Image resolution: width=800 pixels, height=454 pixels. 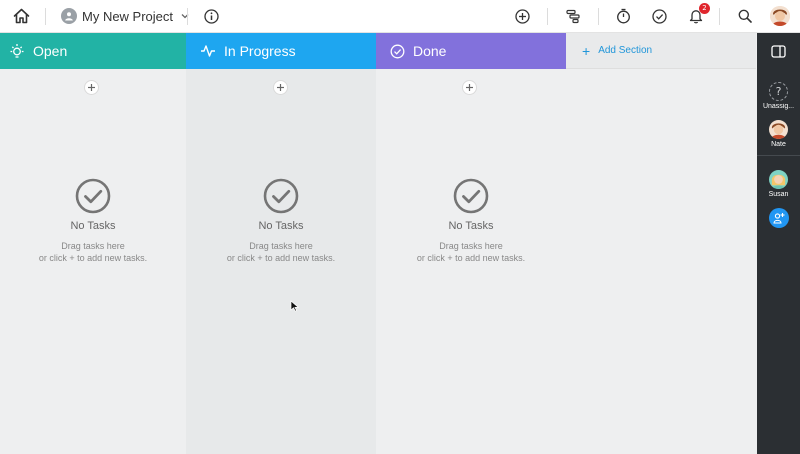 What do you see at coordinates (704, 8) in the screenshot?
I see `notification-badge: 2` at bounding box center [704, 8].